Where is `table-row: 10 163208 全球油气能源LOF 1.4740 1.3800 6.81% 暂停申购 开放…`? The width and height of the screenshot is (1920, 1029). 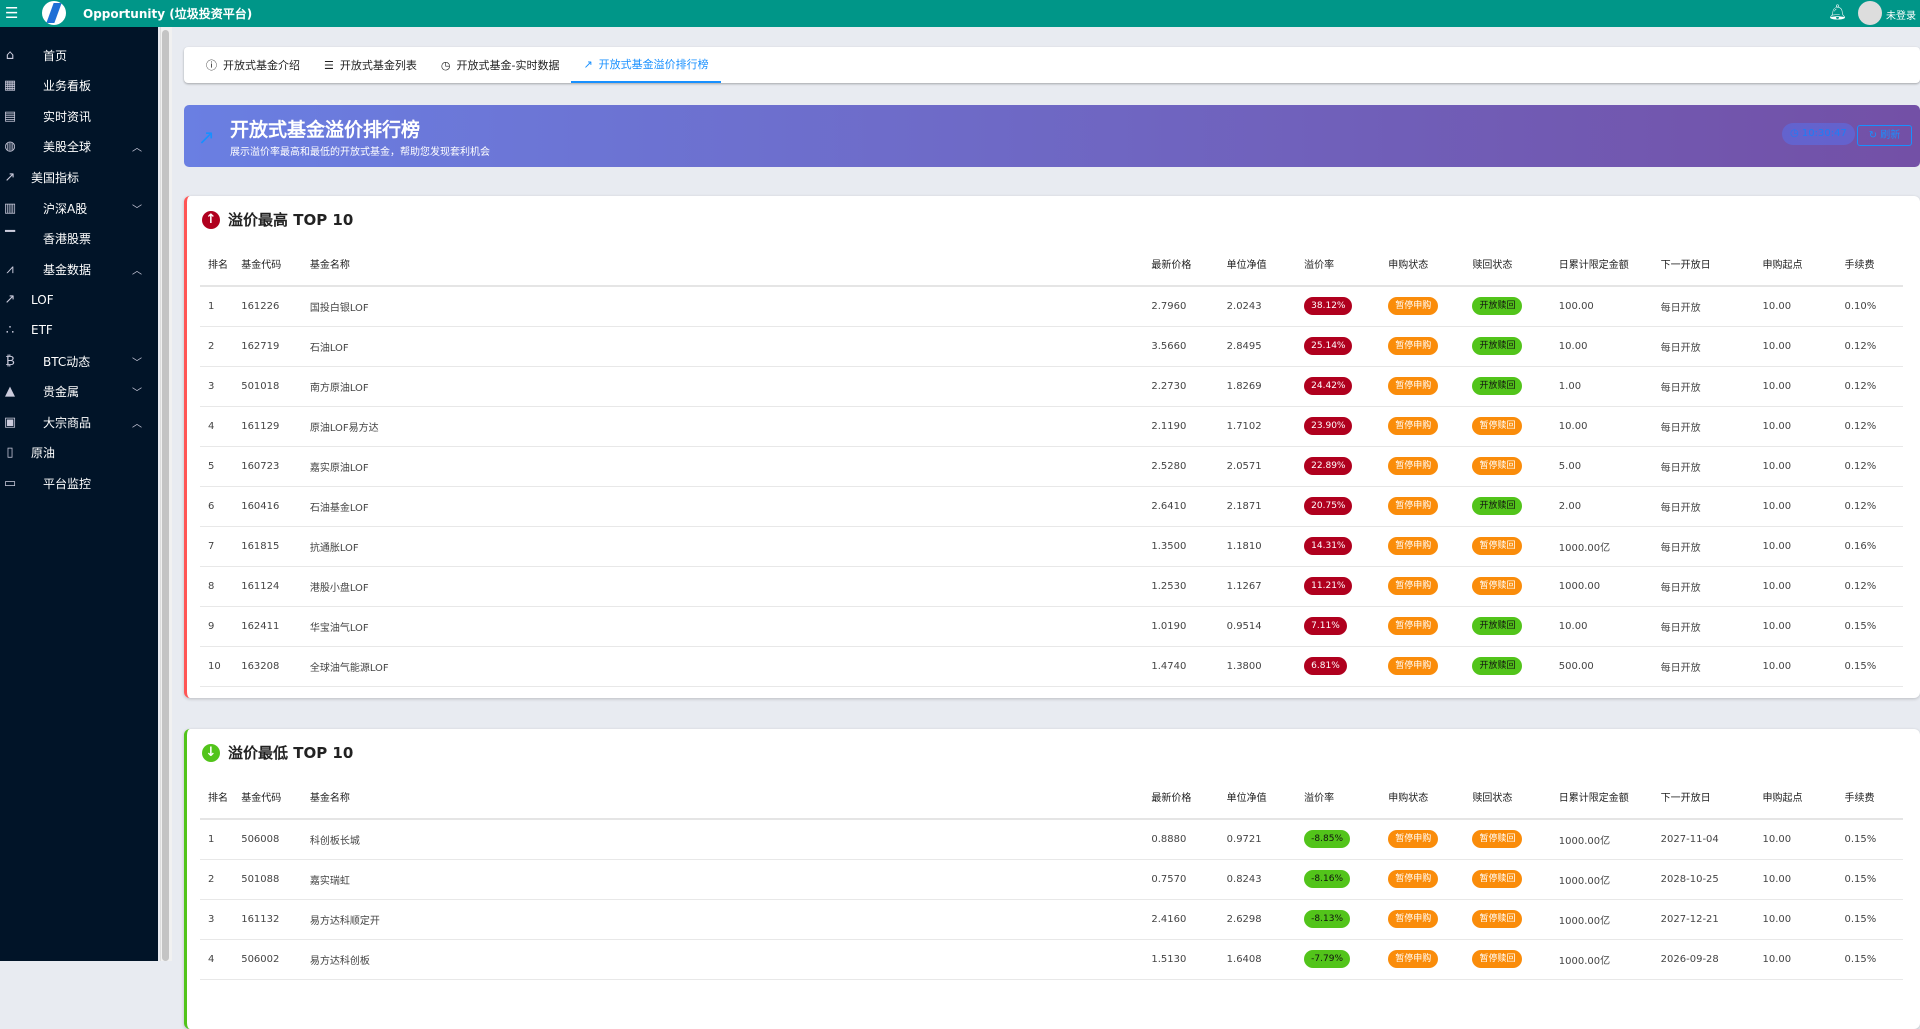
table-row: 10 163208 全球油气能源LOF 1.4740 1.3800 6.81% 暂停申购 开放… is located at coordinates (1051, 666).